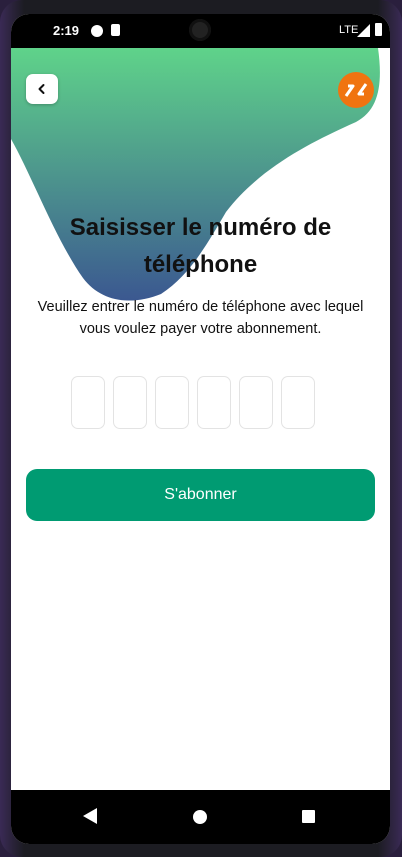 This screenshot has width=402, height=857. I want to click on brand-logo-icon, so click(356, 90).